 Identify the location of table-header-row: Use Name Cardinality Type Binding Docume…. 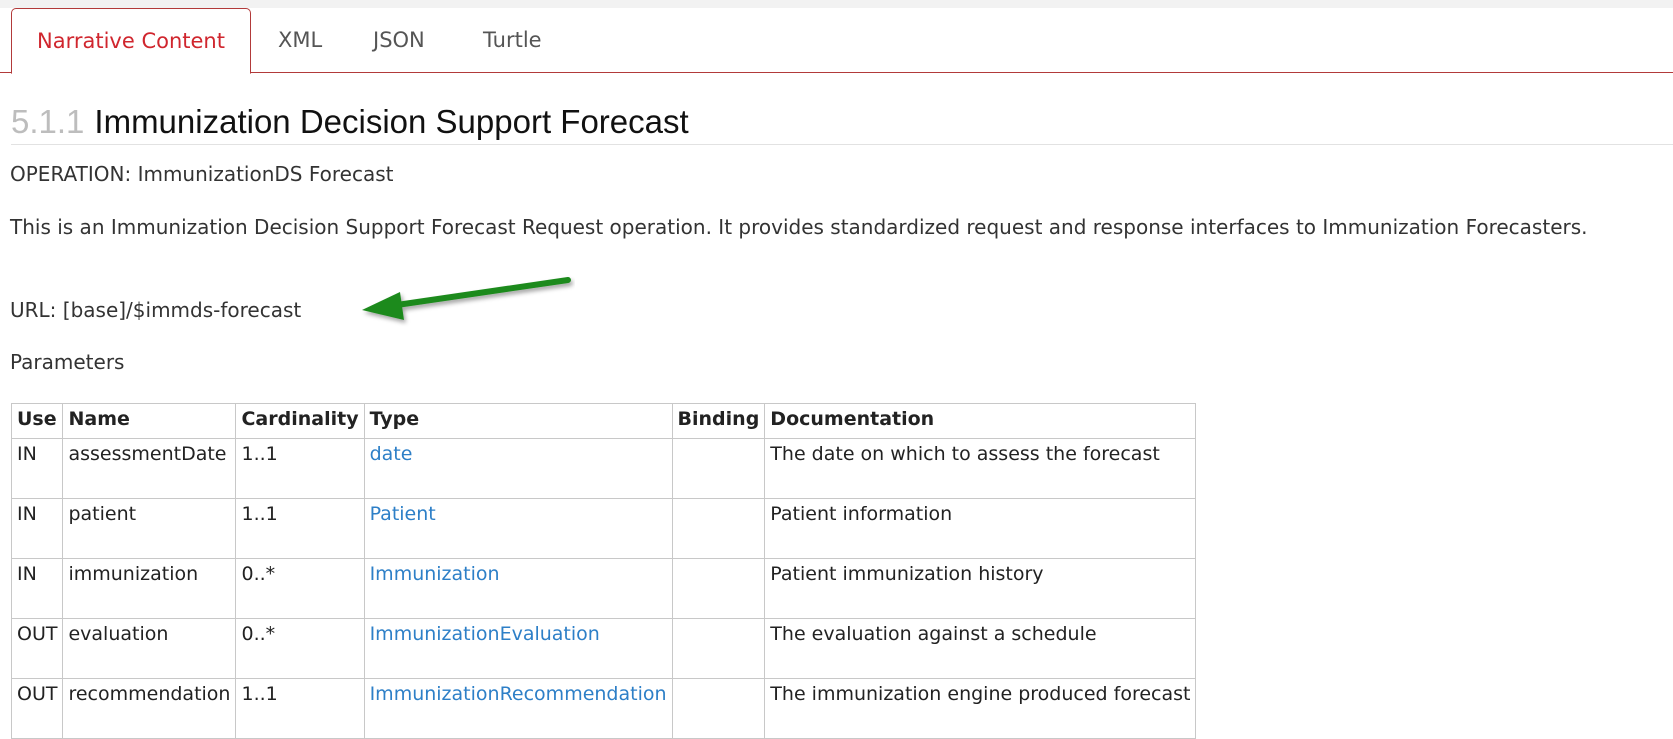
(603, 421).